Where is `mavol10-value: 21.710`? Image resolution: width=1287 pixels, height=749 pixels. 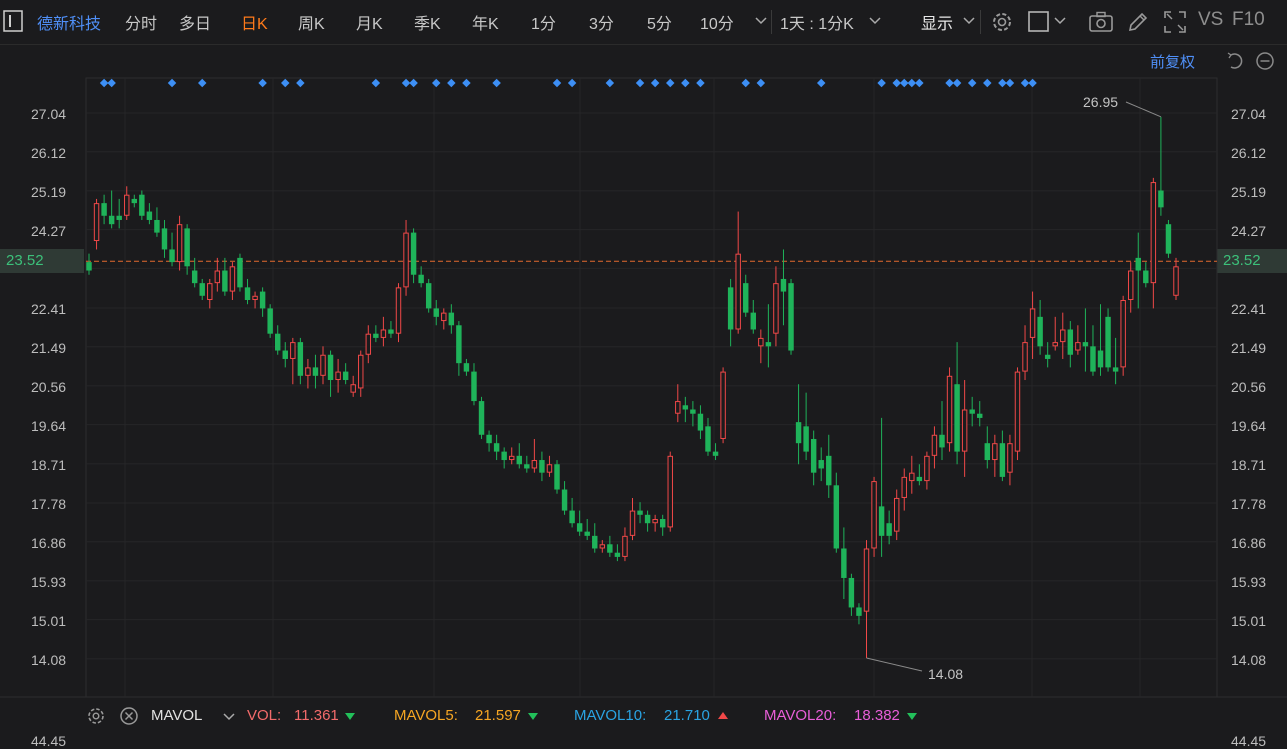
mavol10-value: 21.710 is located at coordinates (687, 715).